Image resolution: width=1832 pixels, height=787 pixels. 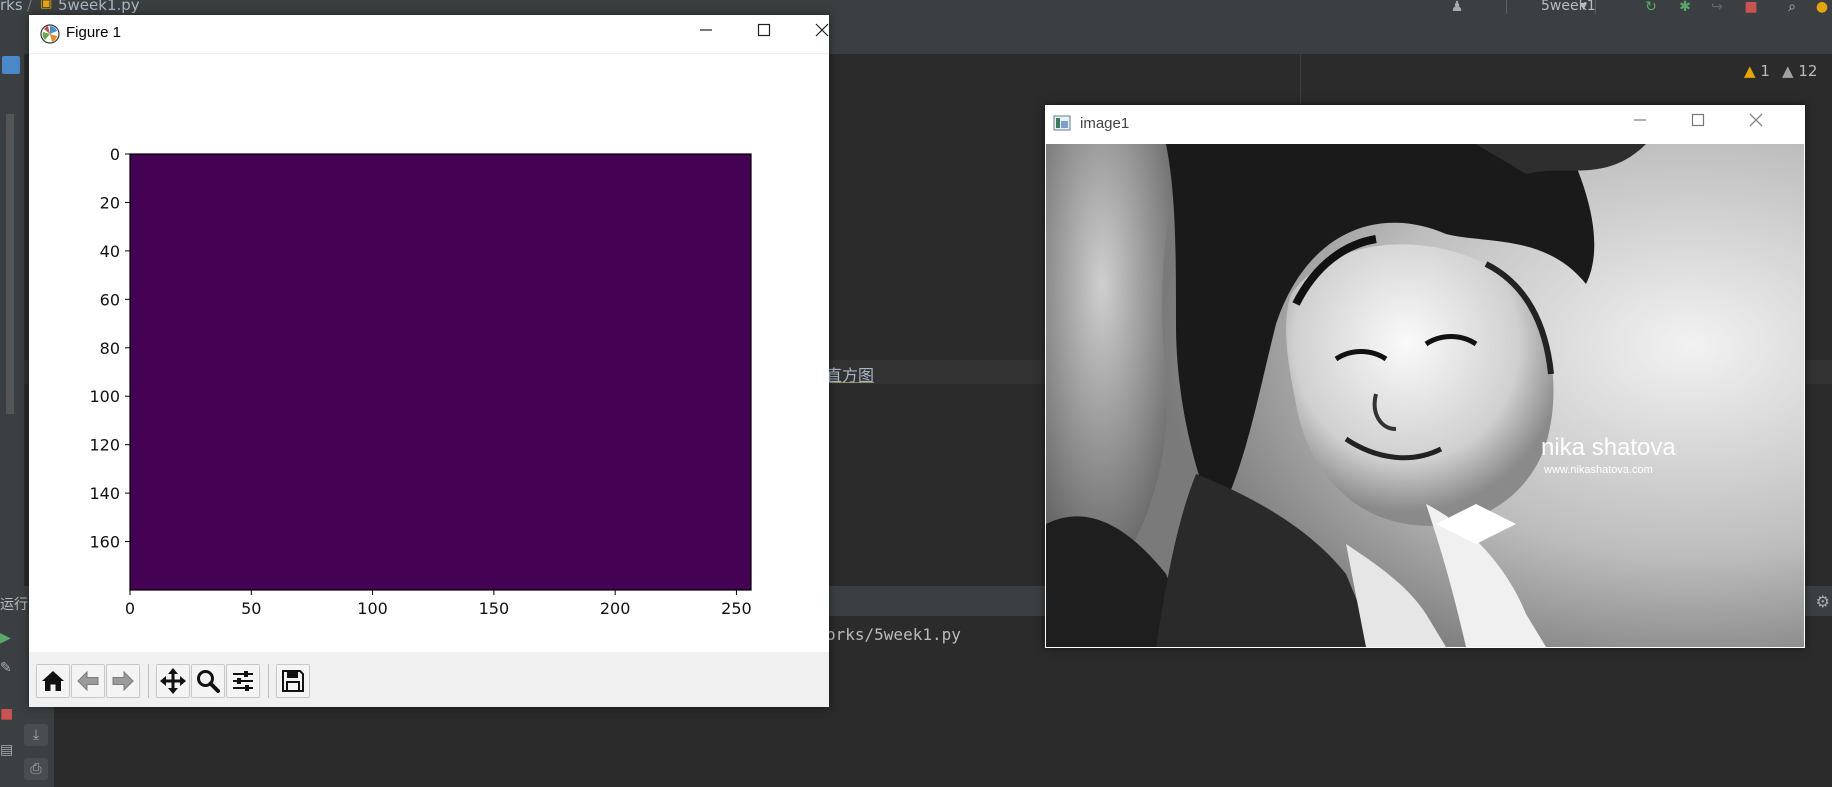 I want to click on watermark-url: www.nikashatova.com, so click(x=1598, y=470).